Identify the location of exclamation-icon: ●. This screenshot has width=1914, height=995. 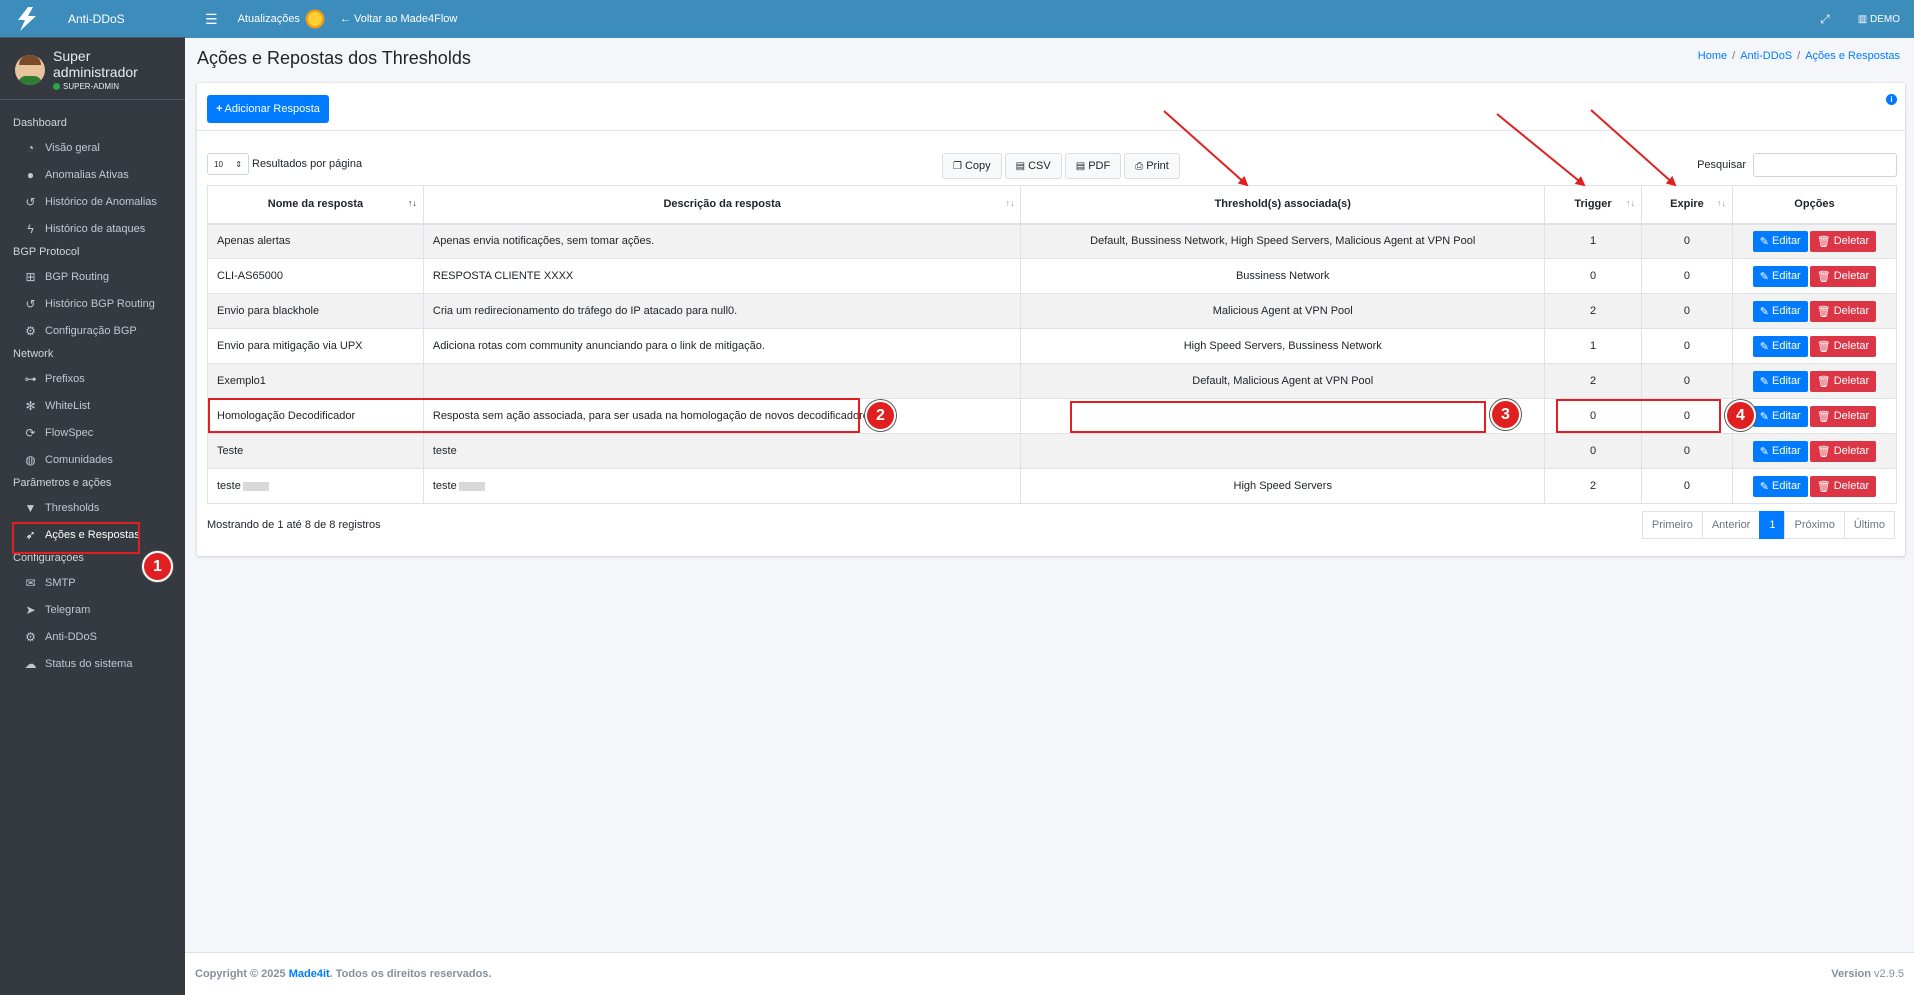
(30, 174).